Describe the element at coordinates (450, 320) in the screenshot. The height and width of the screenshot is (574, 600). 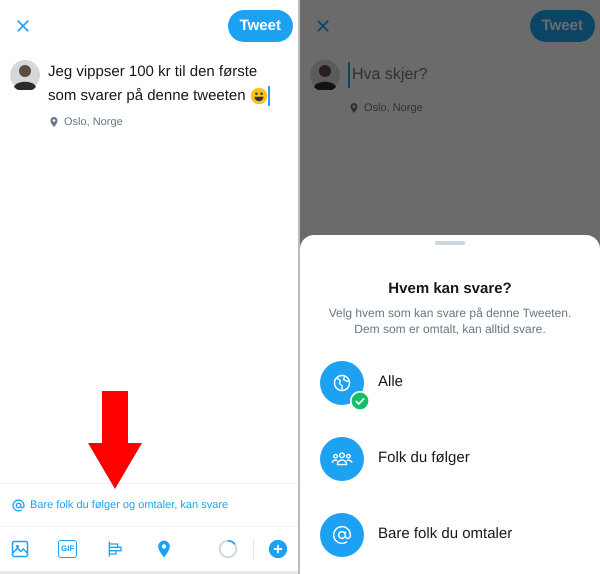
I see `sheet-description: Velg hvem som kan svare på denne Tweeten. Dem som er omtalt, kan alltid svare.` at that location.